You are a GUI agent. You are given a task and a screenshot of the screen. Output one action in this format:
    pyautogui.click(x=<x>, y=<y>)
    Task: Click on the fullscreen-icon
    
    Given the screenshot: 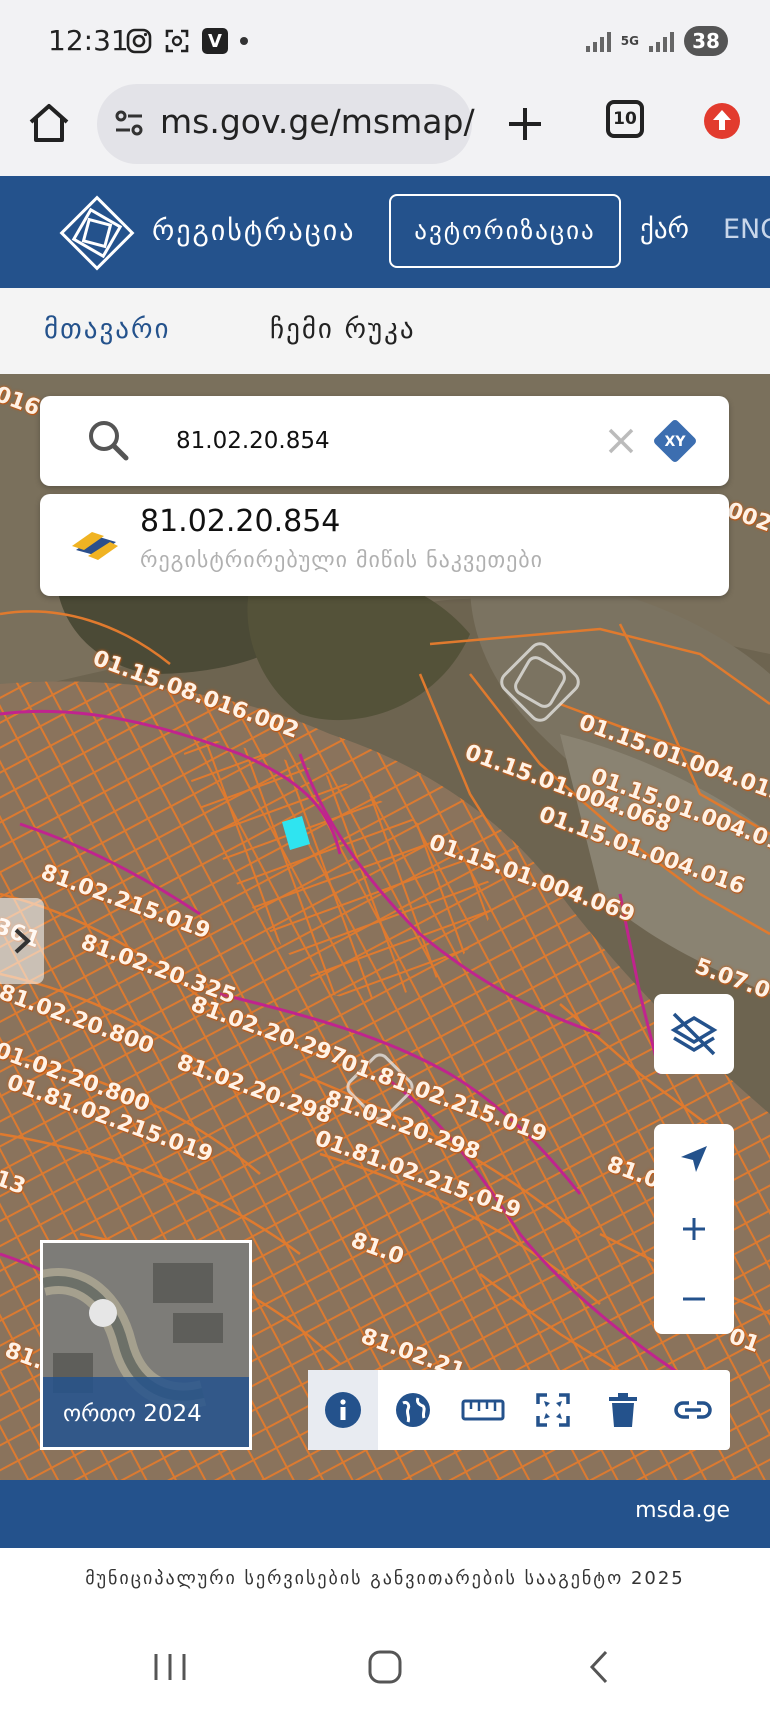 What is the action you would take?
    pyautogui.click(x=553, y=1410)
    